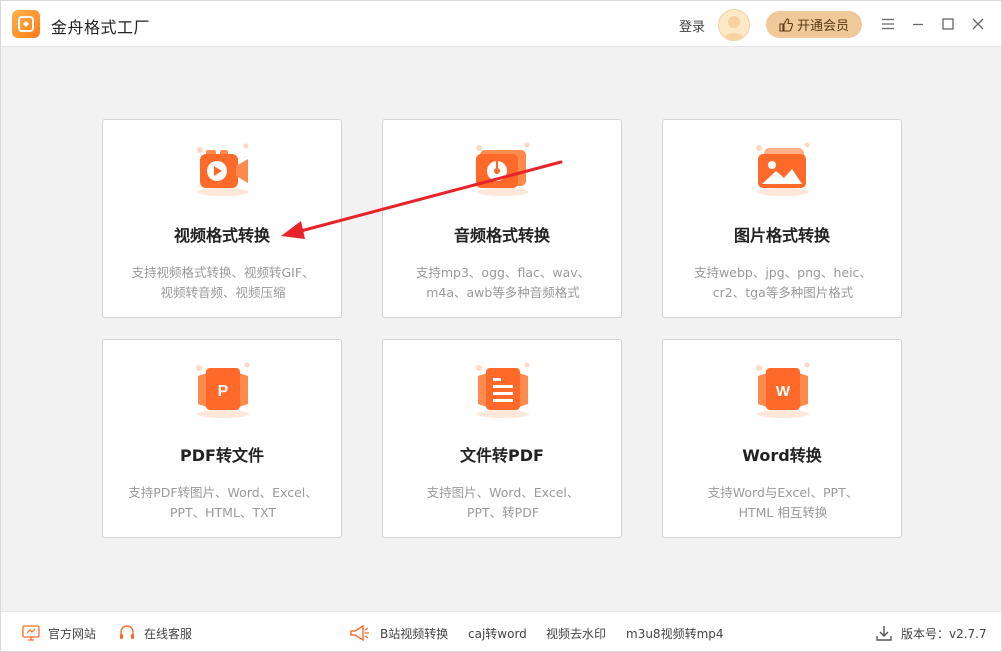  What do you see at coordinates (222, 455) in the screenshot?
I see `card-title: PDF转文件` at bounding box center [222, 455].